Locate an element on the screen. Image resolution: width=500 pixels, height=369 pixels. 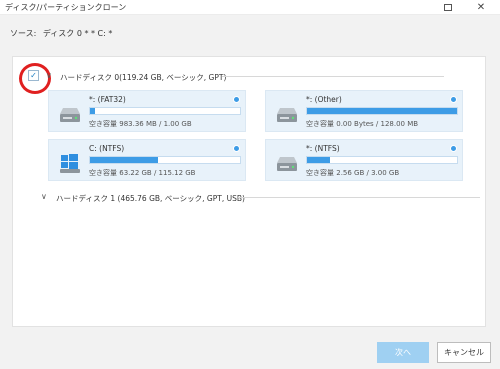
partition-name: *: (NTFS) is located at coordinates (323, 148).